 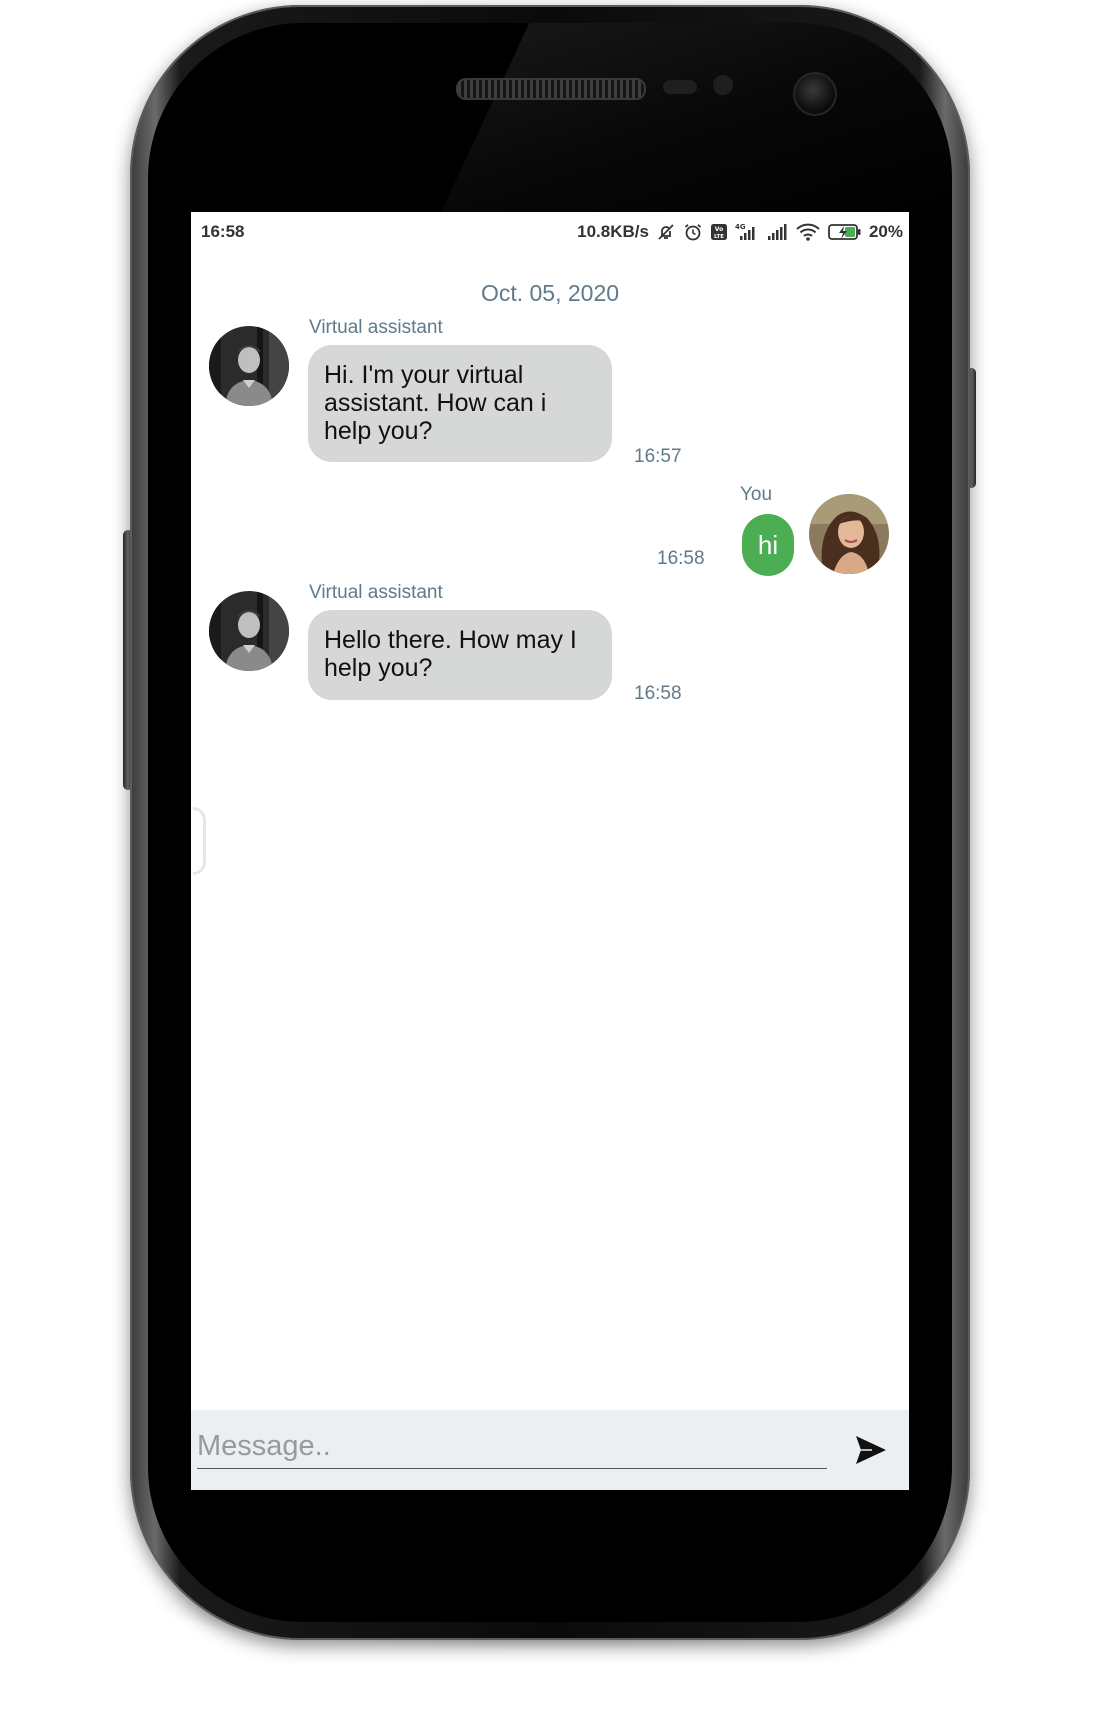 What do you see at coordinates (723, 85) in the screenshot?
I see `light-sensor` at bounding box center [723, 85].